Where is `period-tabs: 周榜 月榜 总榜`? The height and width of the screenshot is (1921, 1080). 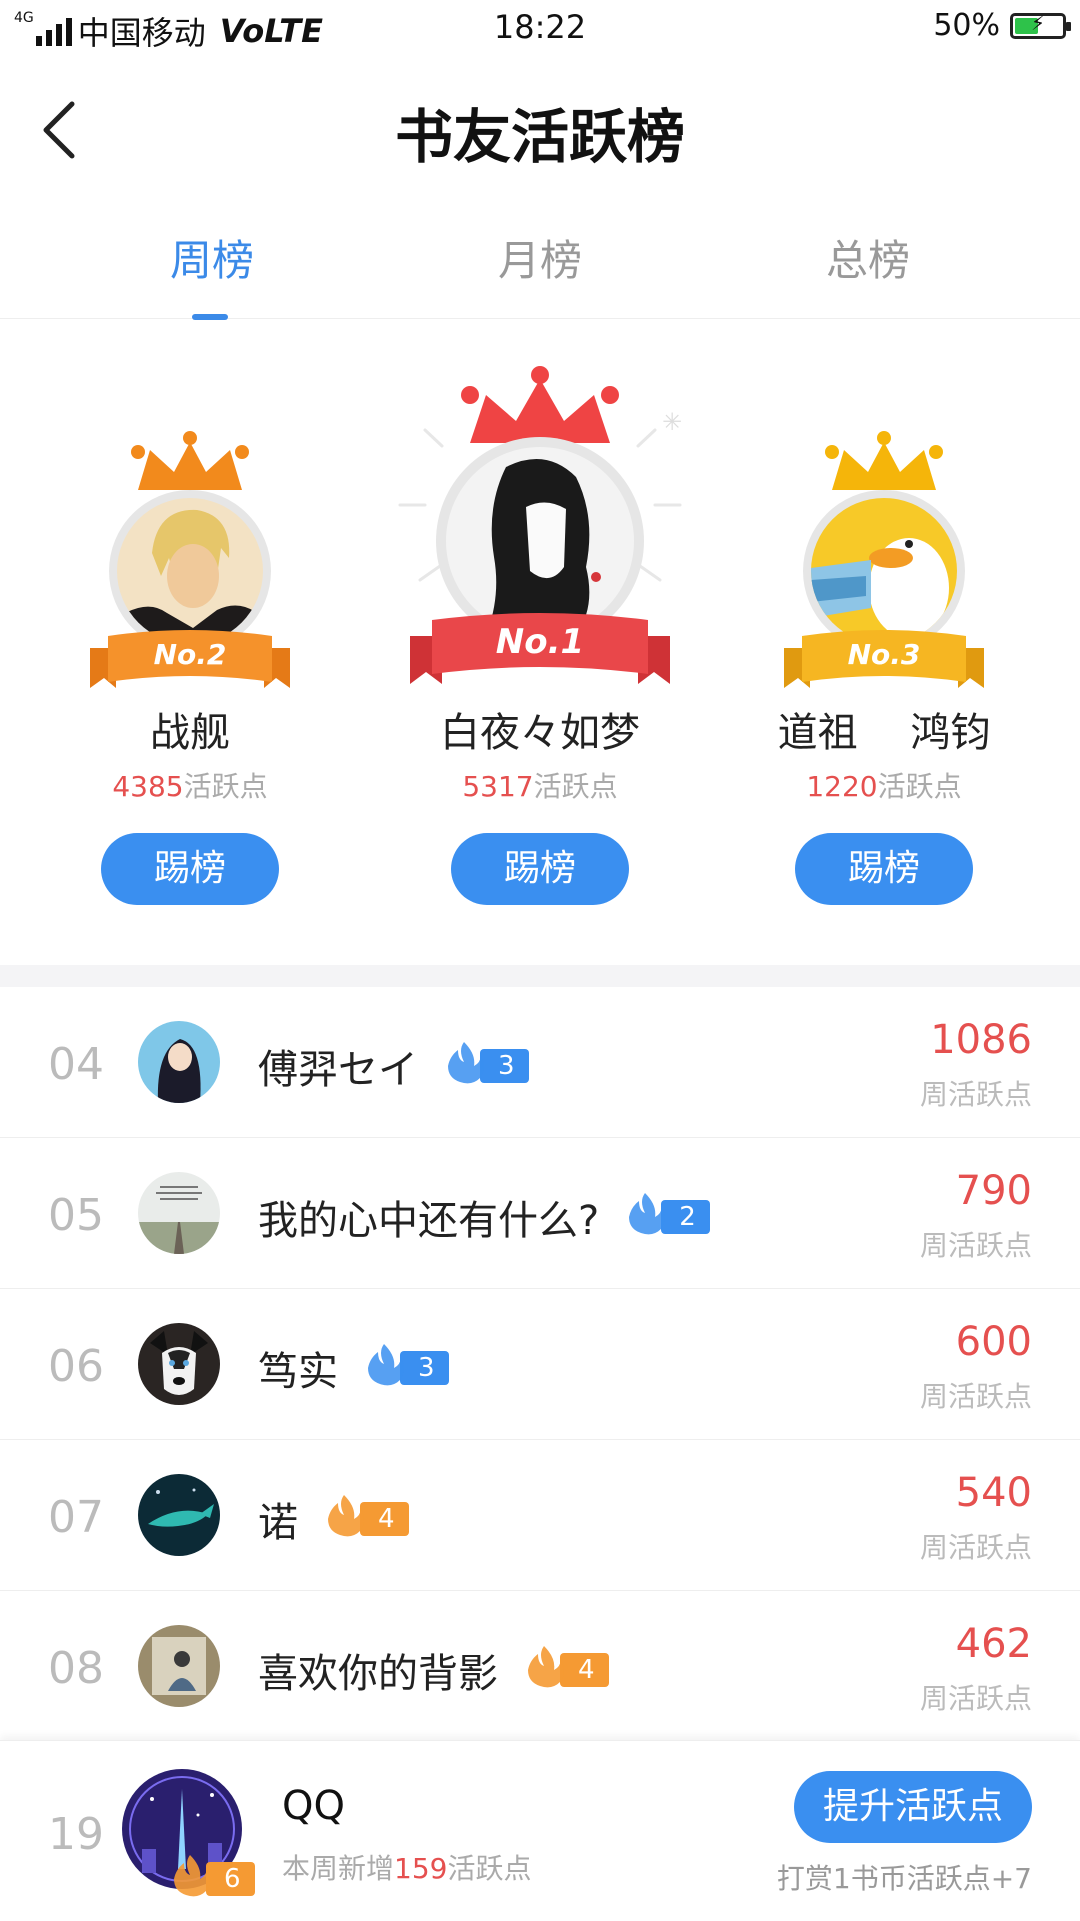
period-tabs: 周榜 月榜 总榜 is located at coordinates (540, 267).